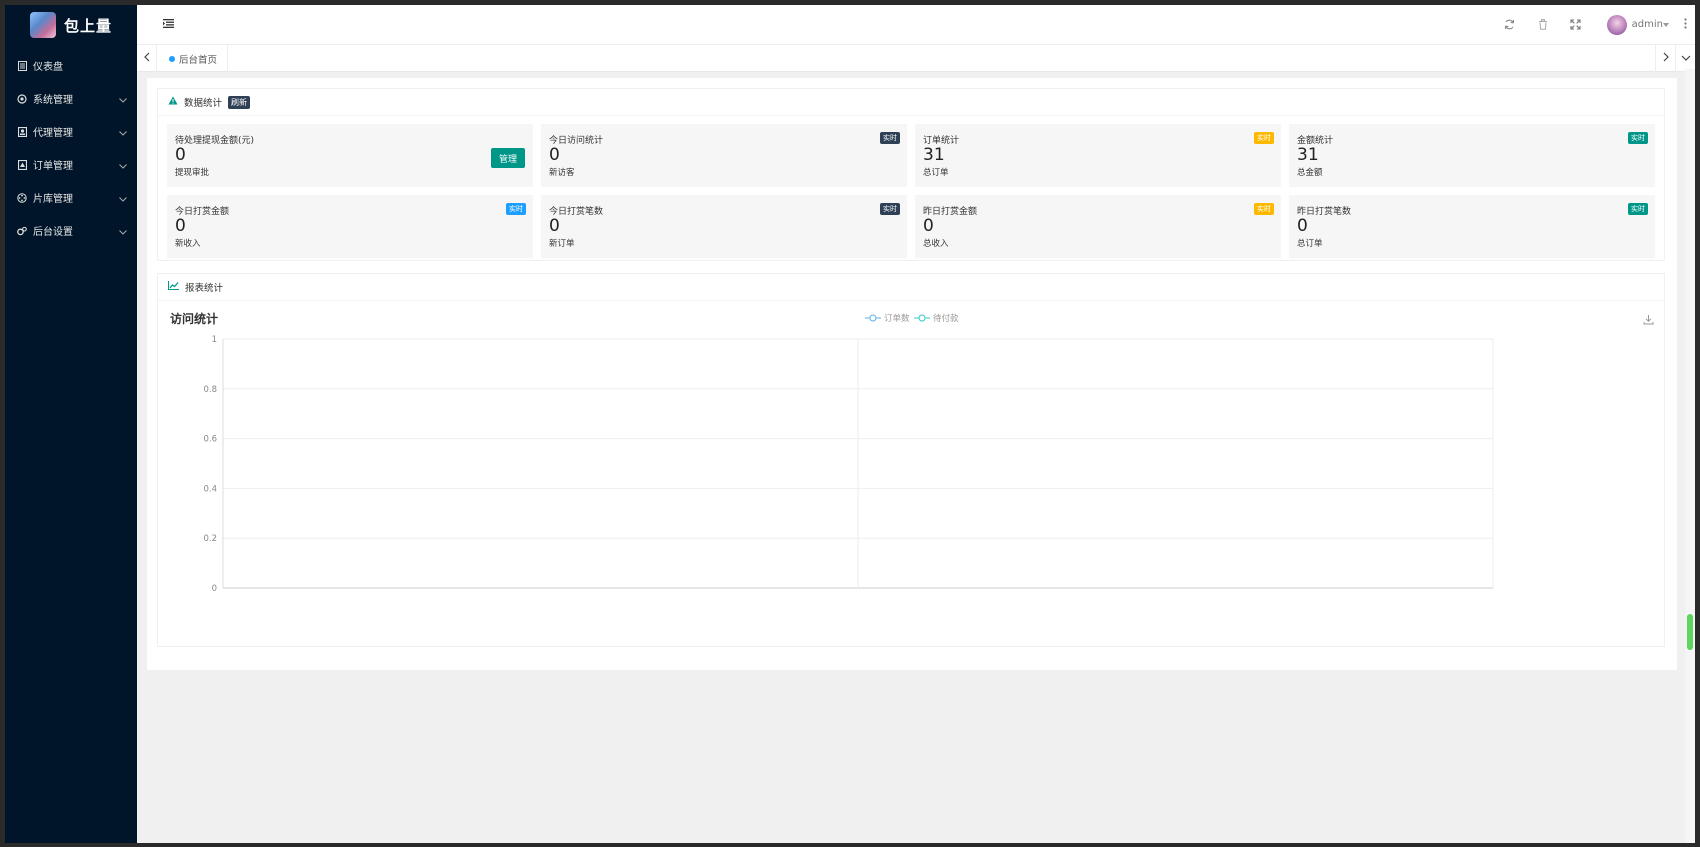  Describe the element at coordinates (1685, 25) in the screenshot. I see `more-vertical-icon` at that location.